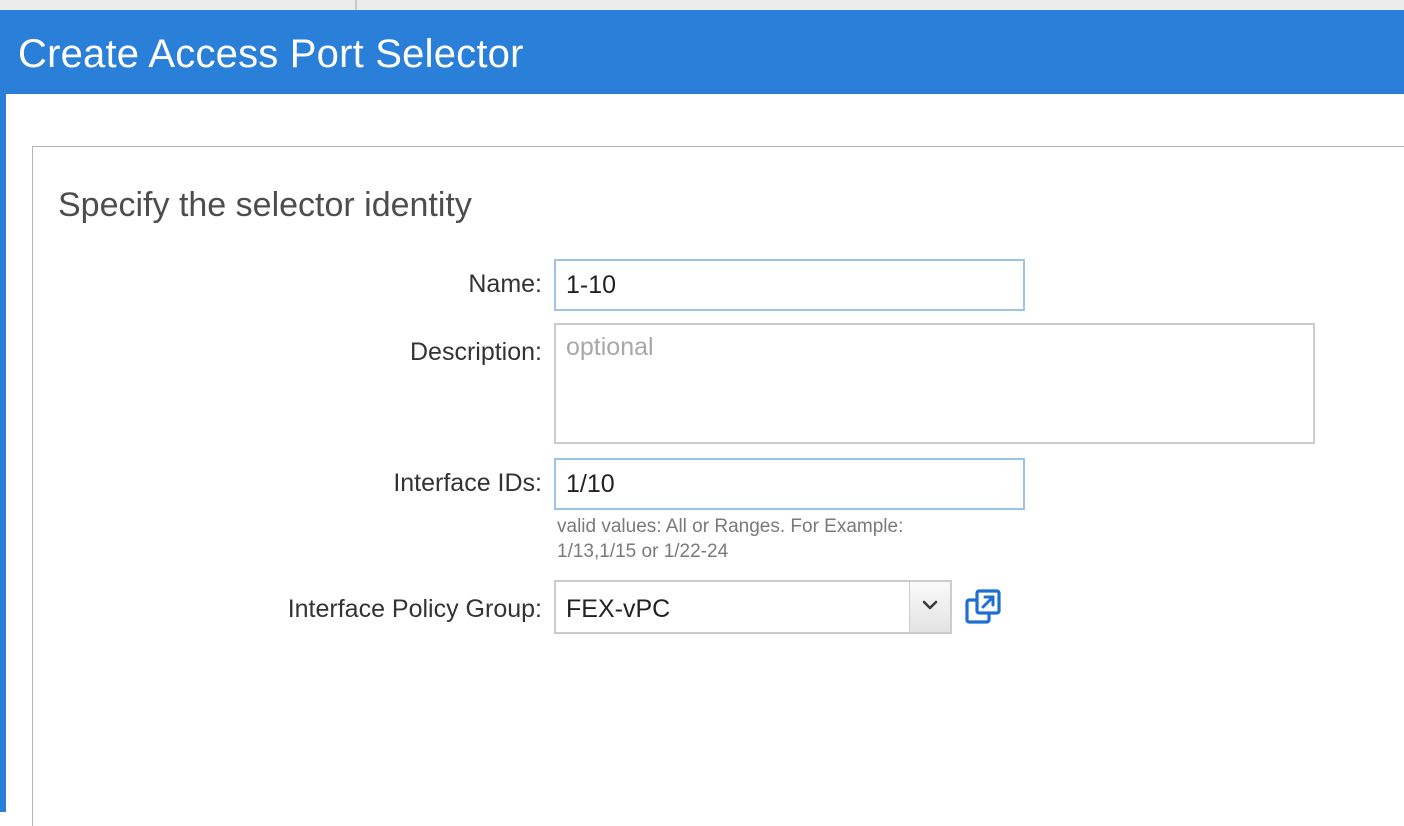 The height and width of the screenshot is (826, 1404). Describe the element at coordinates (643, 551) in the screenshot. I see `interface-ids-help-line2: 1/13,1/15 or 1/22-24` at that location.